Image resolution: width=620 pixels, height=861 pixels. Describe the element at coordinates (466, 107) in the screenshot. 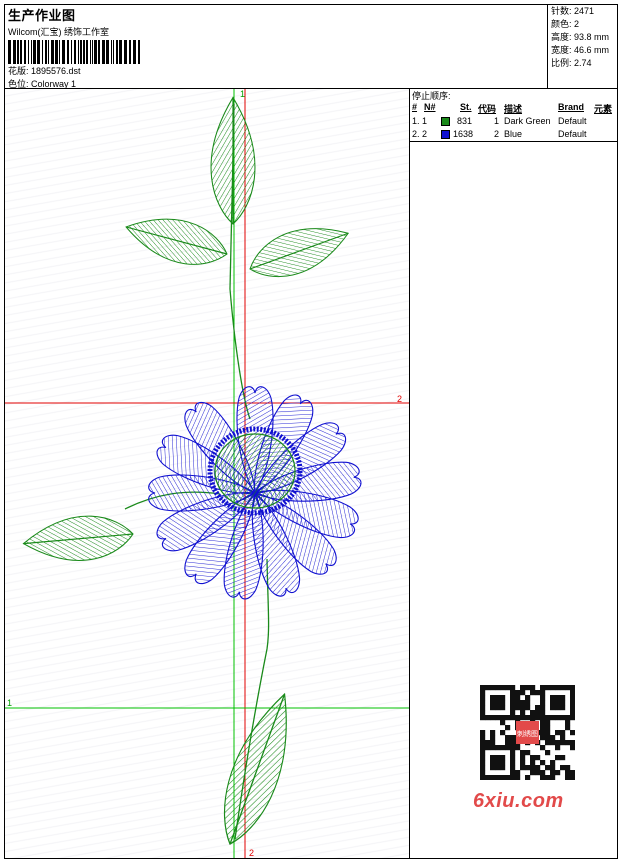

I see `col-header-stitches: St.` at that location.